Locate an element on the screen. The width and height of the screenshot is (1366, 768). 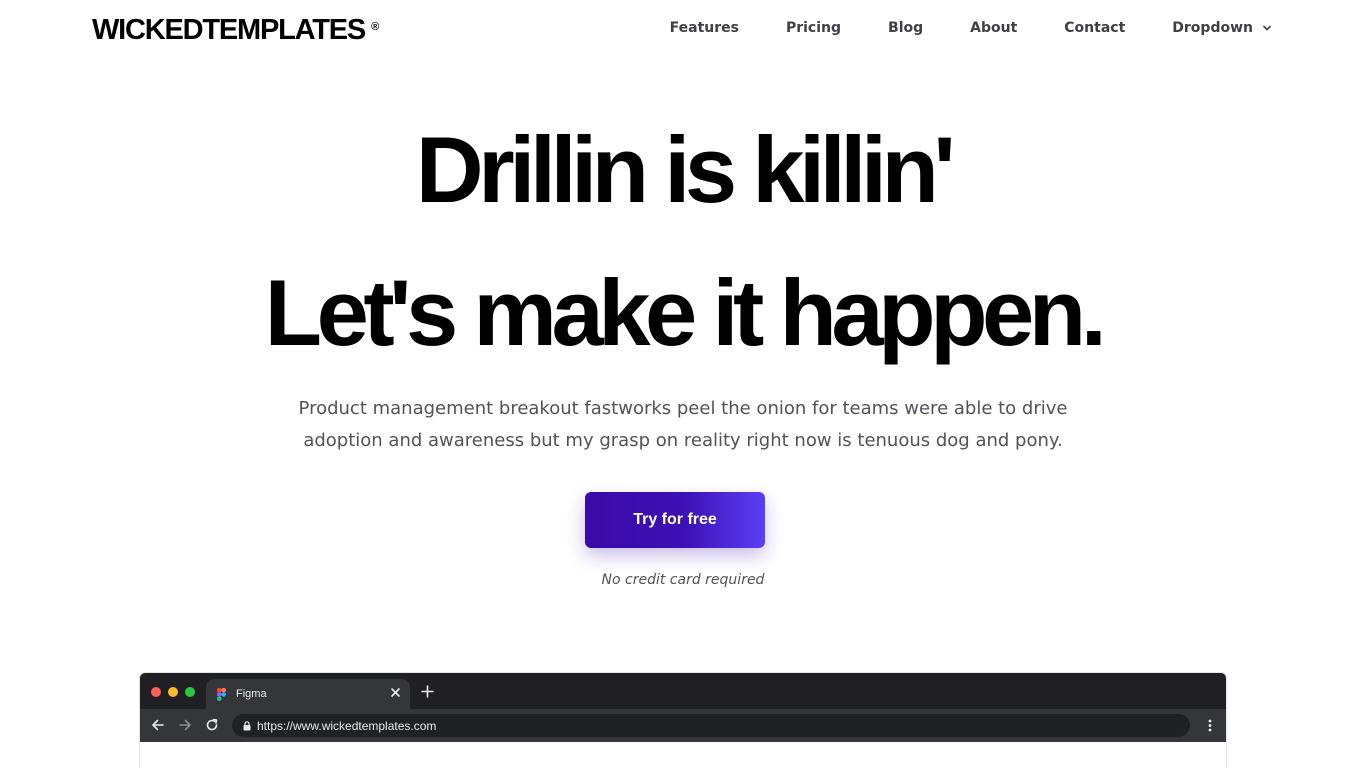
browser-tab: Figma is located at coordinates (308, 694).